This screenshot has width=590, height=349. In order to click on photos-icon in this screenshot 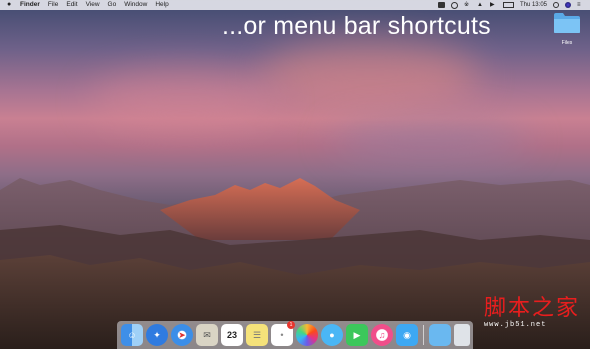, I will do `click(307, 335)`.